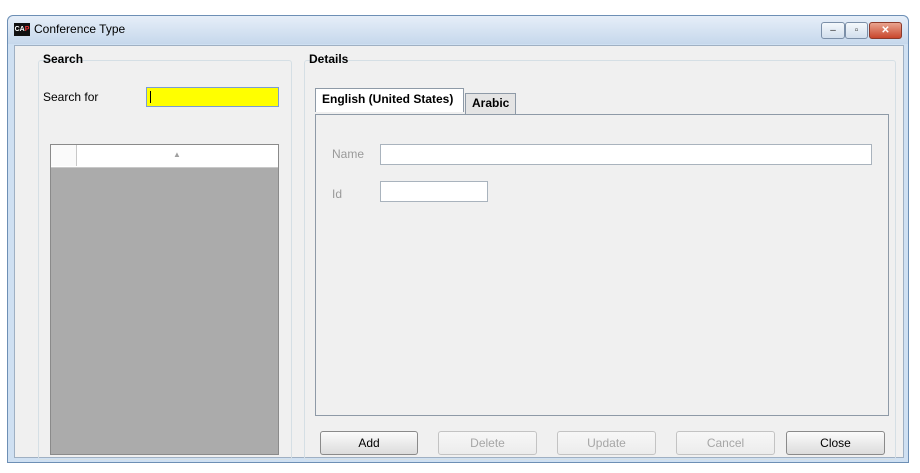  I want to click on name-label: Name, so click(348, 154).